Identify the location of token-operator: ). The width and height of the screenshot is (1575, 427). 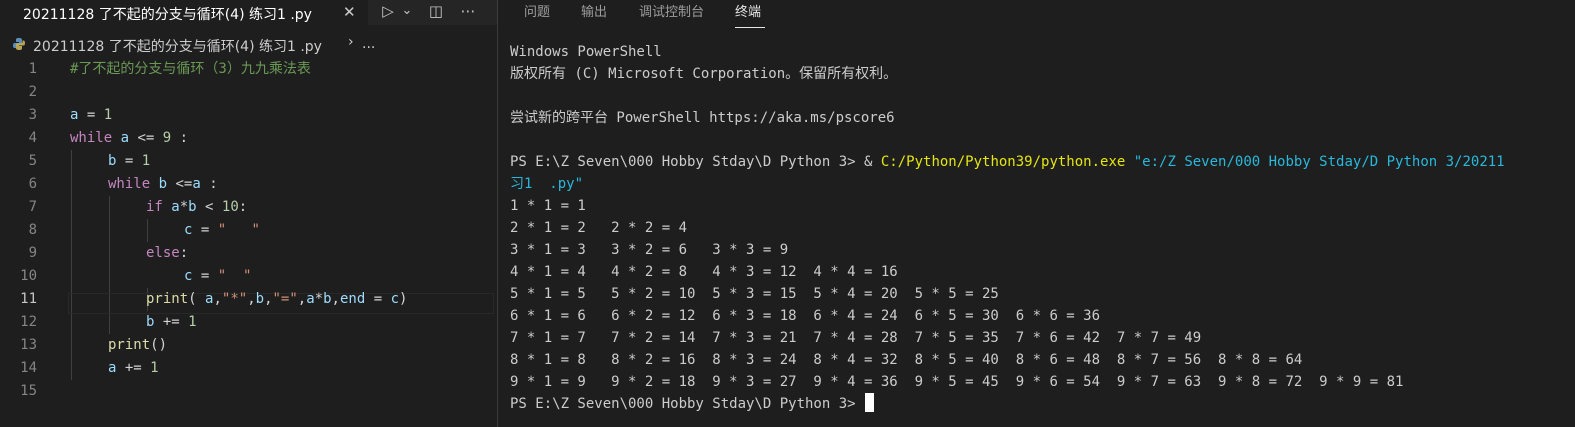
(403, 299).